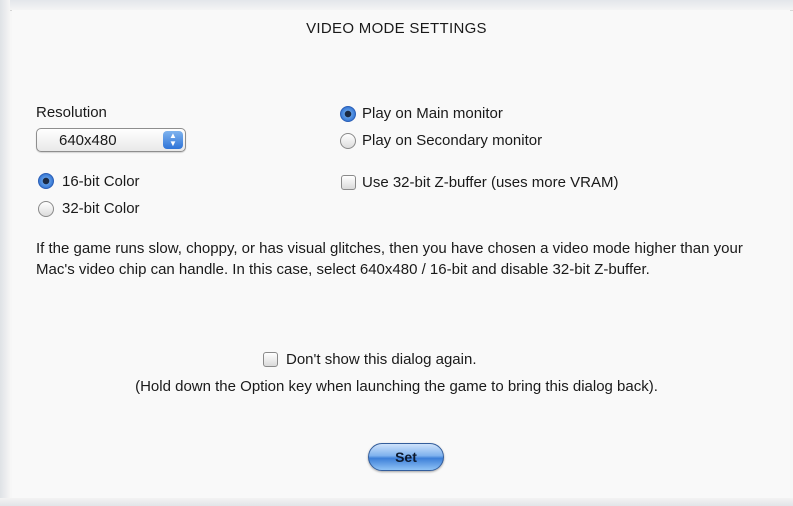 The height and width of the screenshot is (506, 793). What do you see at coordinates (46, 209) in the screenshot?
I see `color-32bit-radio` at bounding box center [46, 209].